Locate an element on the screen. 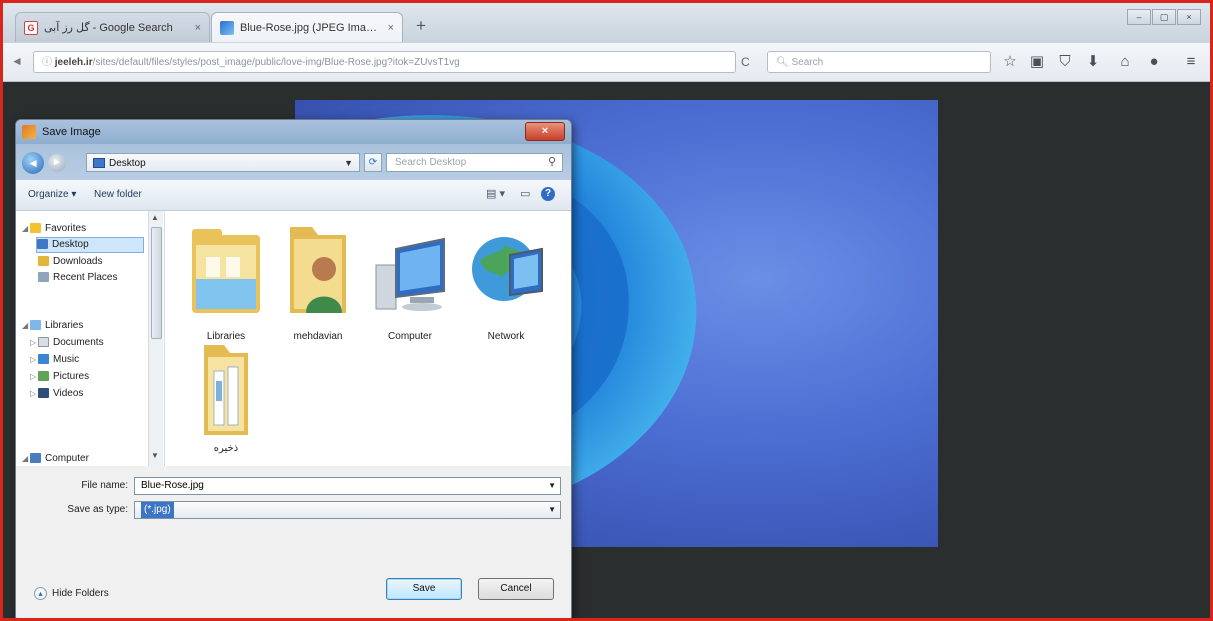 This screenshot has width=1213, height=621. nav-music: ▷ Music is located at coordinates (54, 360).